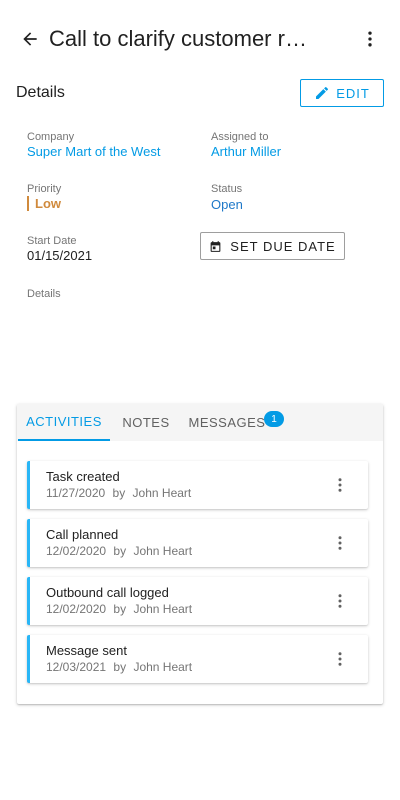  I want to click on activity-meta: 11/27/2020 by John Heart, so click(120, 493).